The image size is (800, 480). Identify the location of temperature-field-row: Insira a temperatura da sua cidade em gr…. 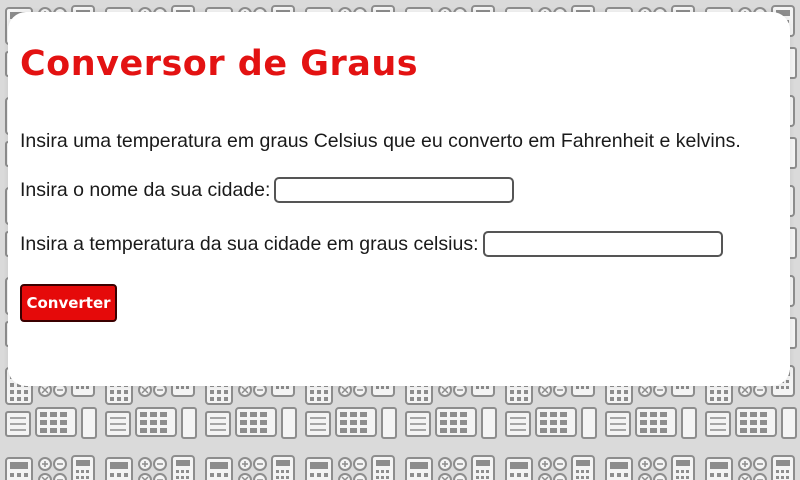
(371, 244).